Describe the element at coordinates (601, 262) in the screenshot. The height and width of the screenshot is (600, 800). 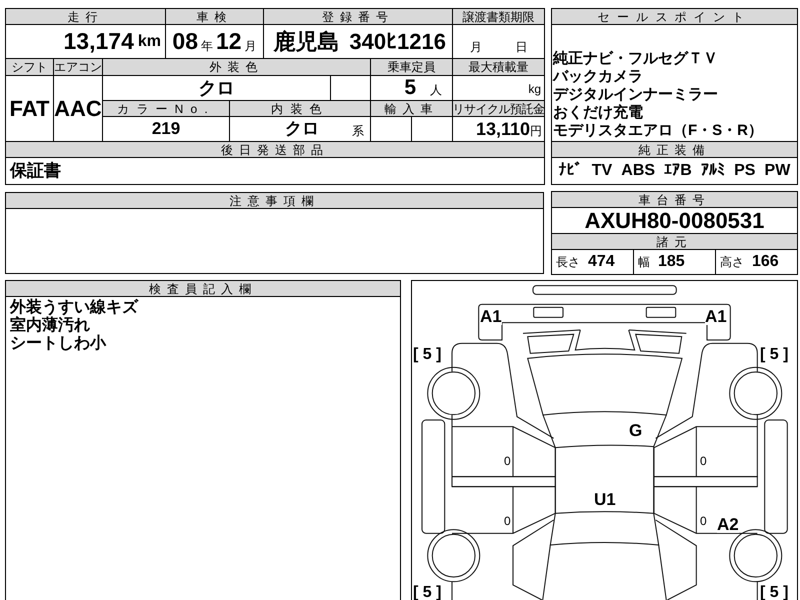
I see `spec-value: 474` at that location.